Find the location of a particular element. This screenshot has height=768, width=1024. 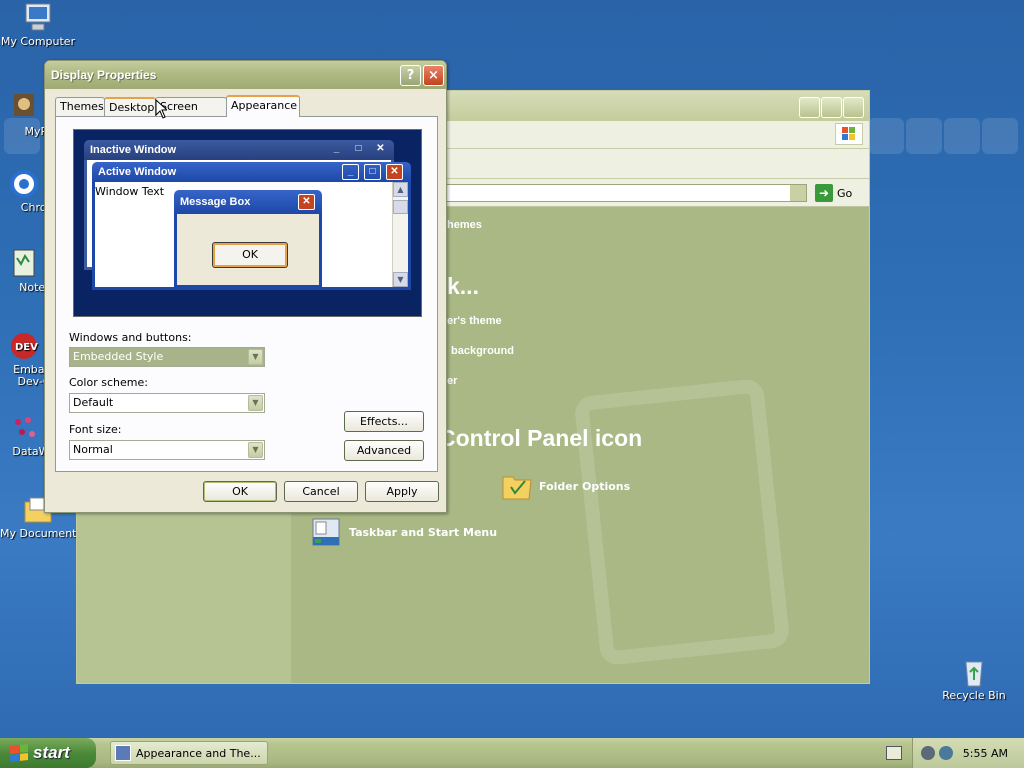

preview-window-text: Window Text is located at coordinates (130, 191).